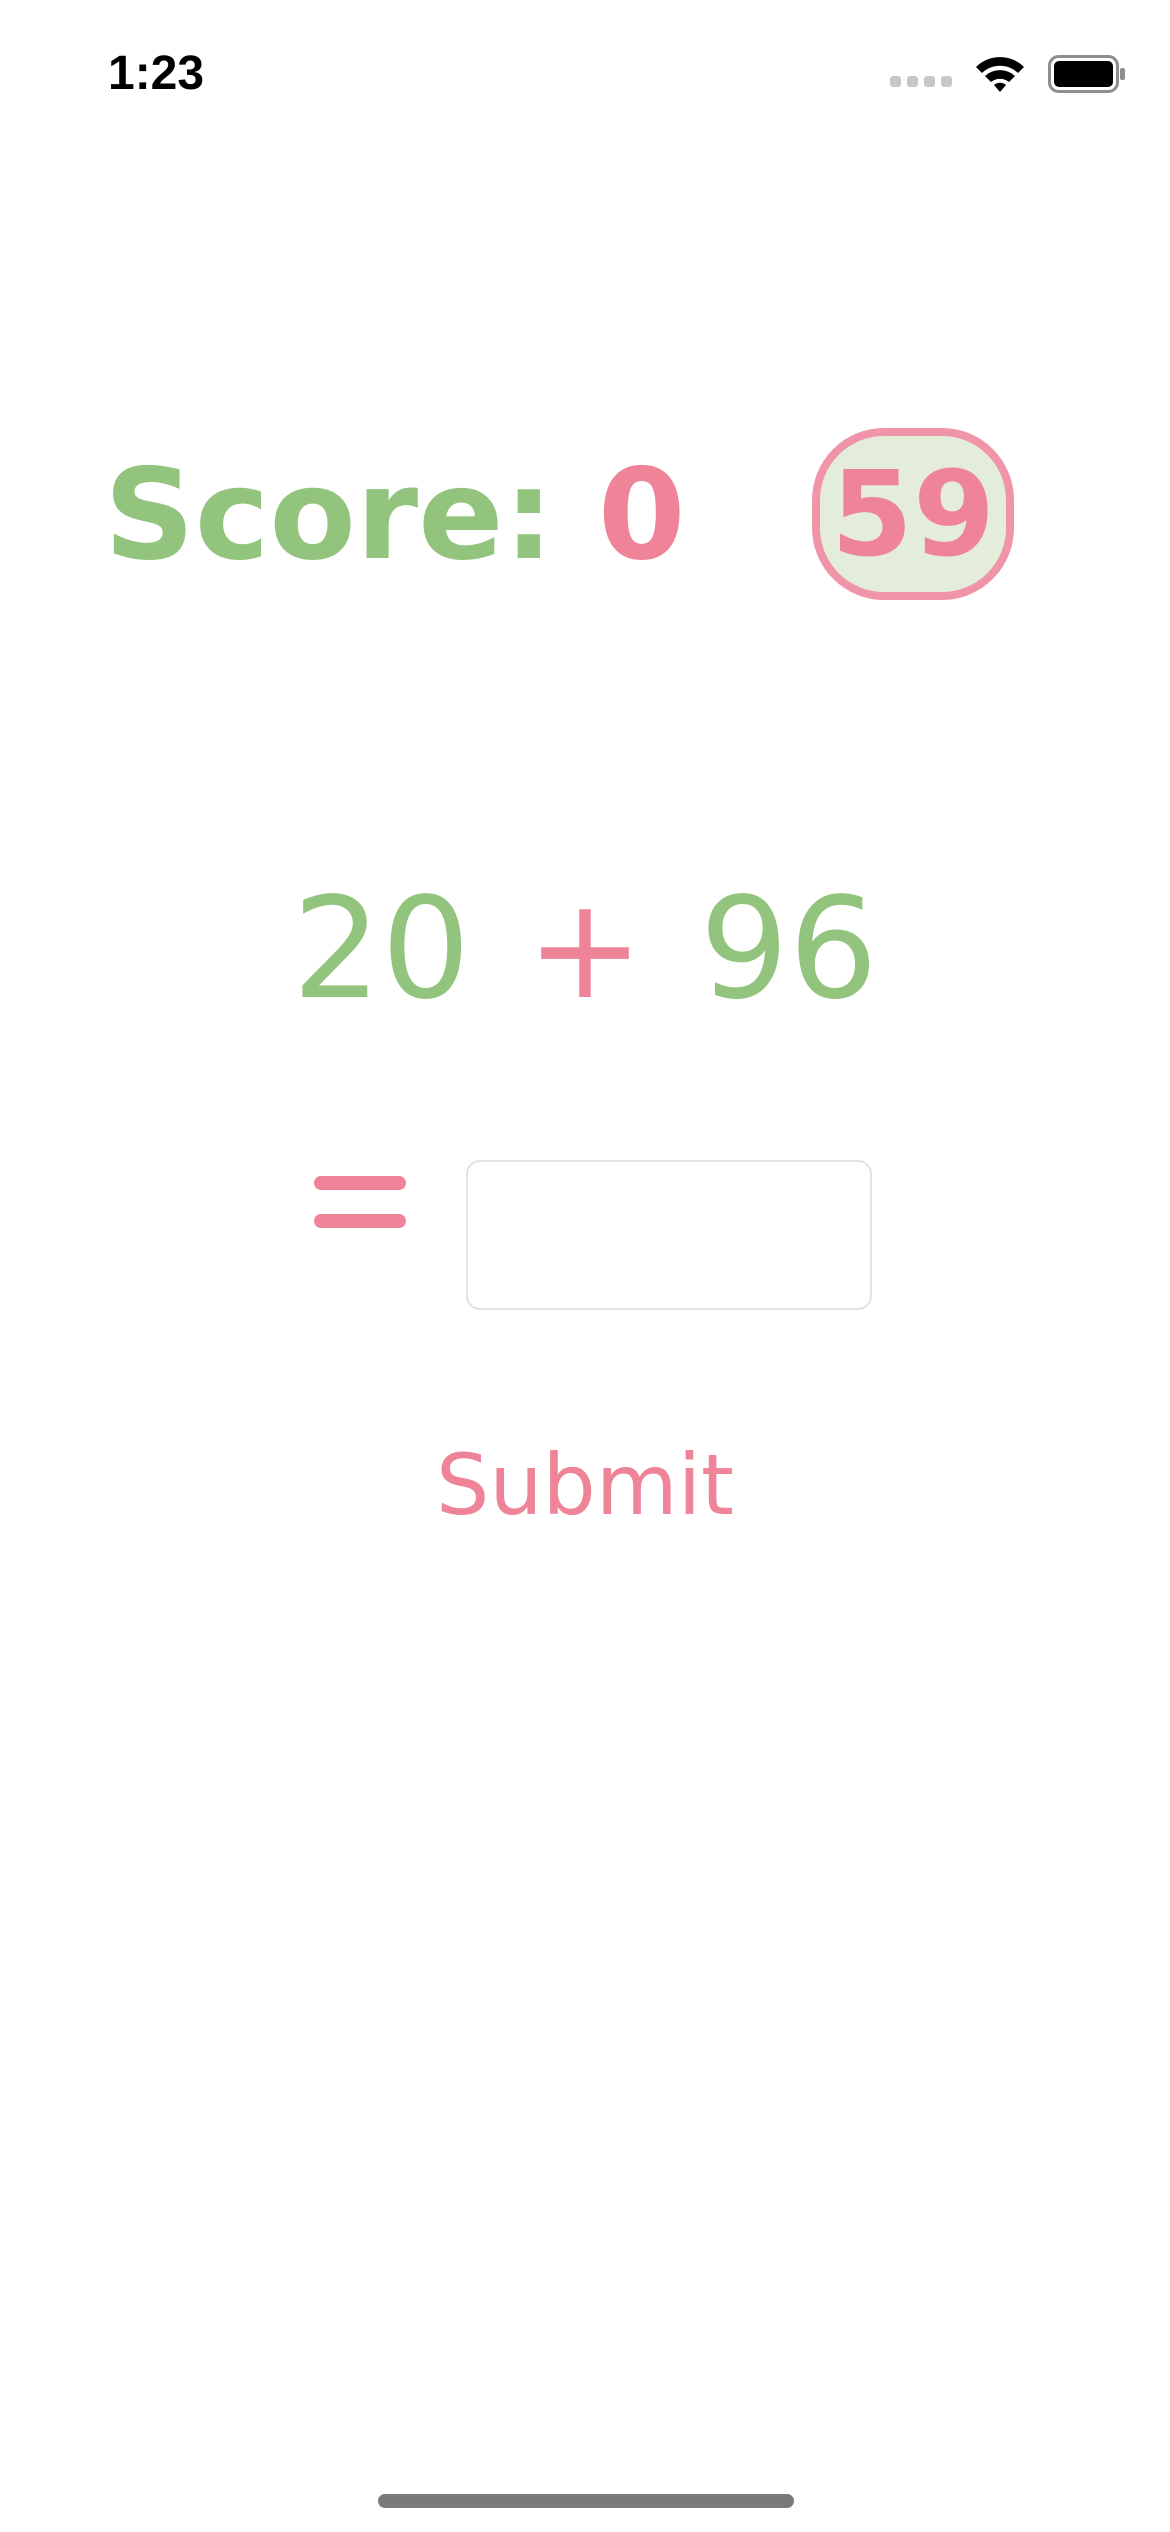 This screenshot has width=1170, height=2532. I want to click on operand-b: 96, so click(788, 949).